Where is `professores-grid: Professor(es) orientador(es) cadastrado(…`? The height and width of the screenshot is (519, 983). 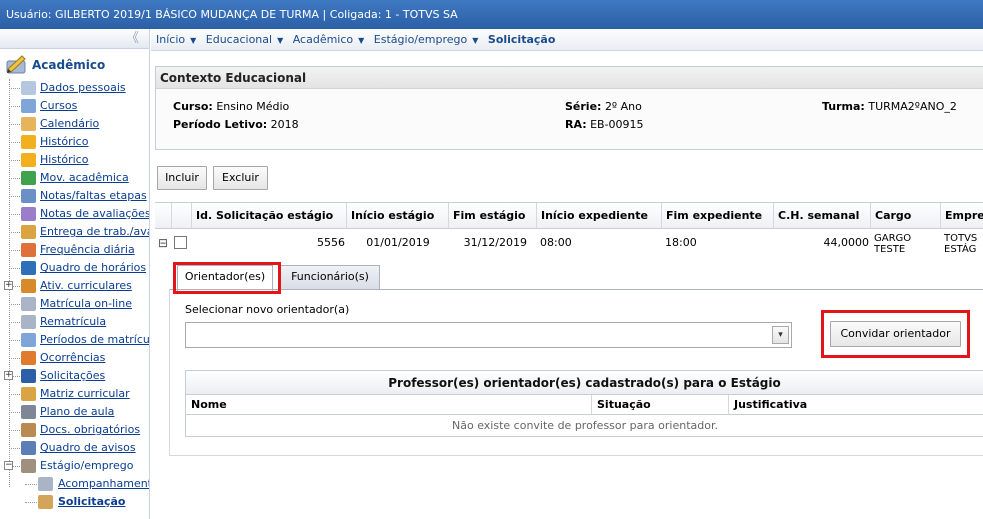
professores-grid: Professor(es) orientador(es) cadastrado(… is located at coordinates (584, 403).